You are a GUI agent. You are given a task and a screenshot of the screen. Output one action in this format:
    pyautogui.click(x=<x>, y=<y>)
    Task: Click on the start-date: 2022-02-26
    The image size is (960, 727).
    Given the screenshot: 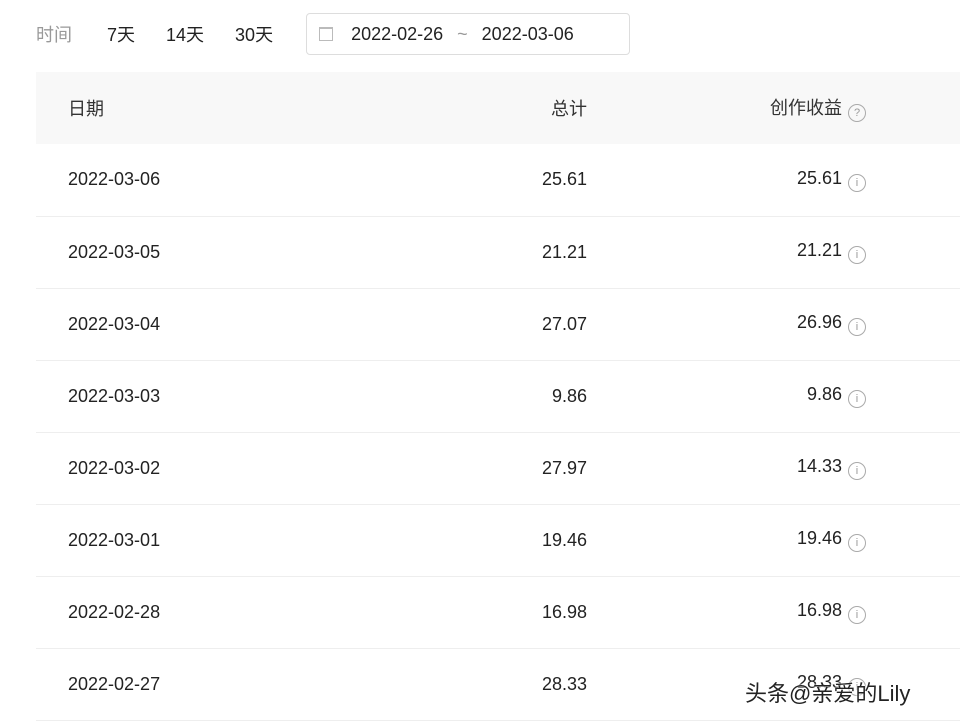 What is the action you would take?
    pyautogui.click(x=397, y=34)
    